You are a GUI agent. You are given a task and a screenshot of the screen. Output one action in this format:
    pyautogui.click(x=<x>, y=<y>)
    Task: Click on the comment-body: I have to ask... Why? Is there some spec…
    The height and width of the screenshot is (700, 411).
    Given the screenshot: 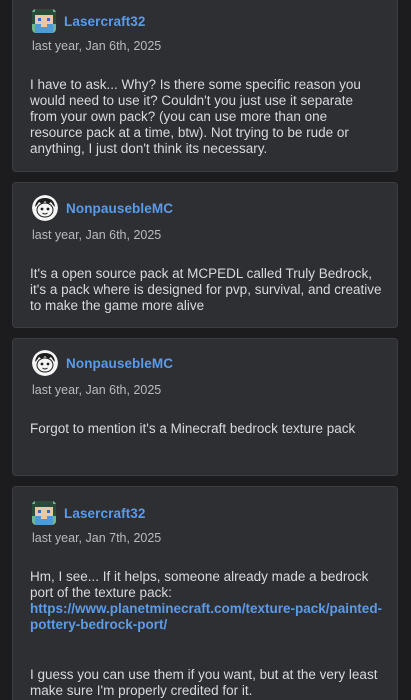 What is the action you would take?
    pyautogui.click(x=206, y=117)
    